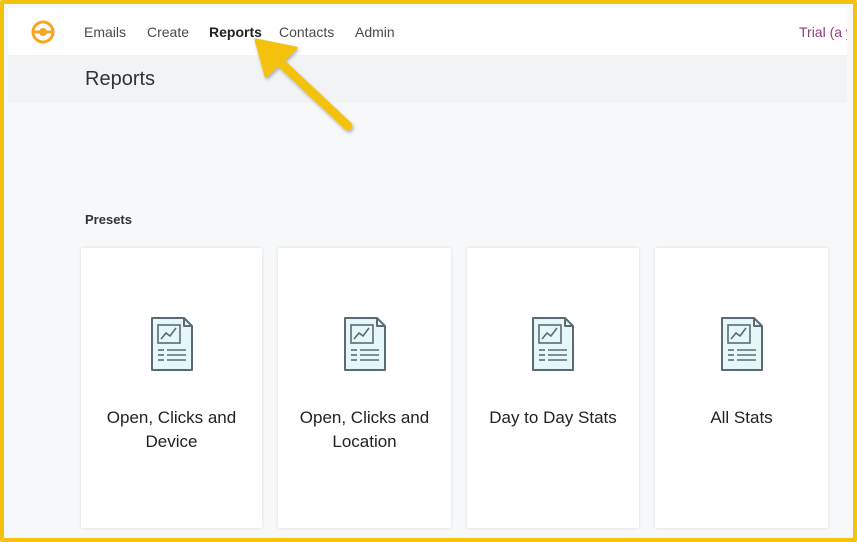  I want to click on app-logo-icon, so click(43, 32).